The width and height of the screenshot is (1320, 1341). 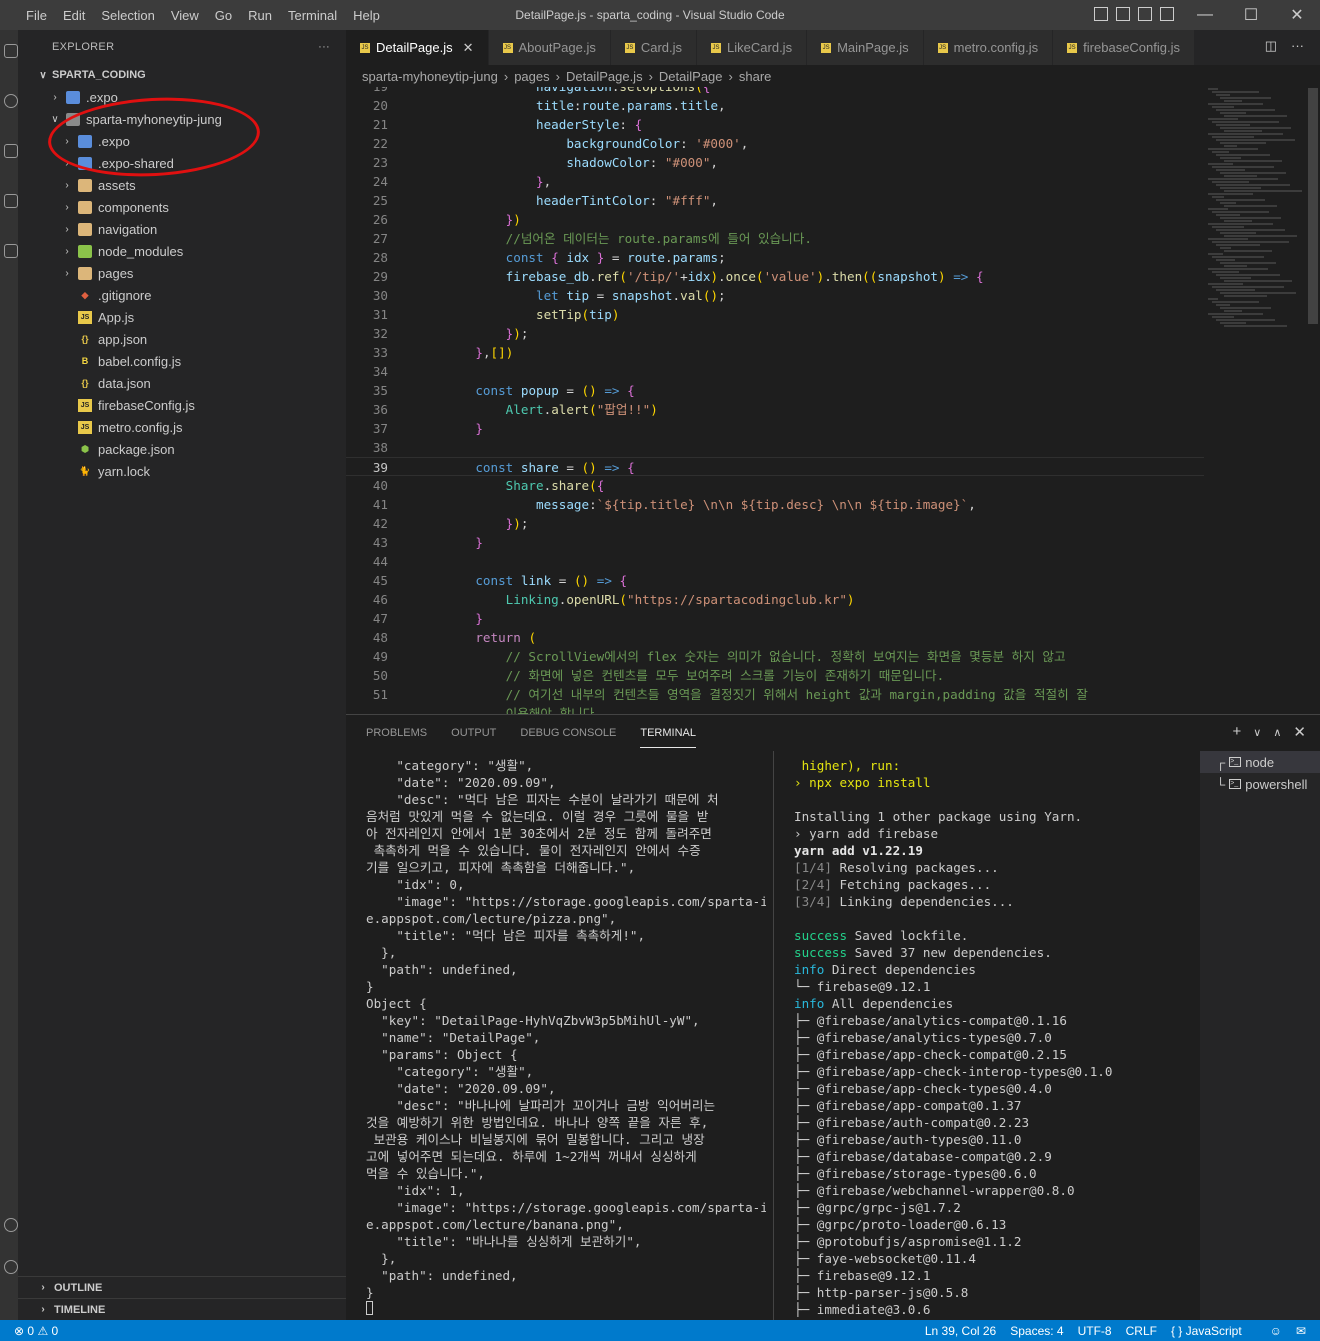 What do you see at coordinates (775, 219) in the screenshot?
I see `code-line: 26 })` at bounding box center [775, 219].